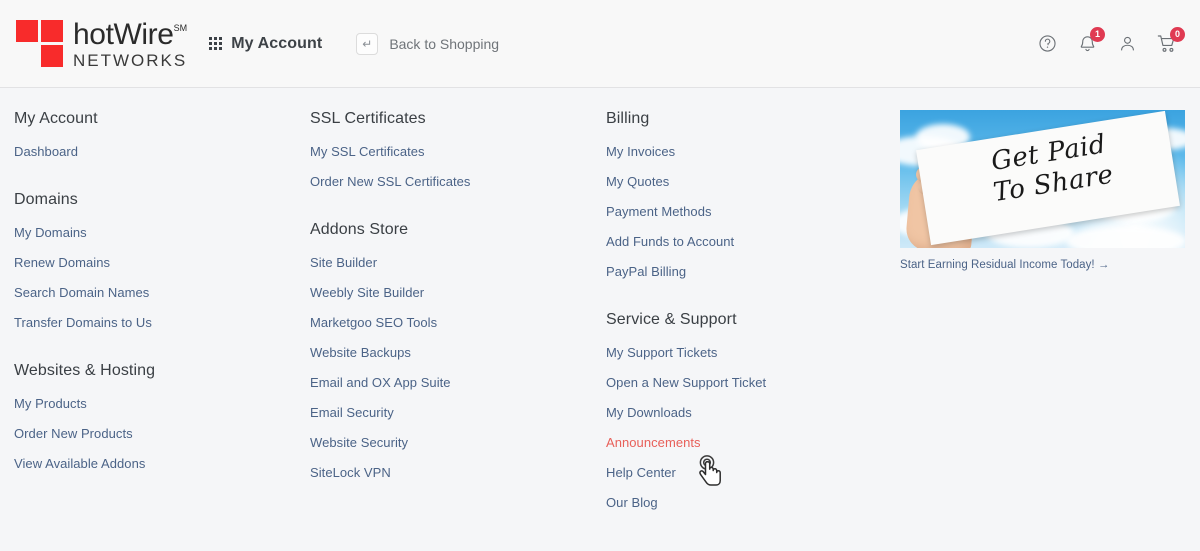  What do you see at coordinates (180, 27) in the screenshot?
I see `logo-servicemark: SM` at bounding box center [180, 27].